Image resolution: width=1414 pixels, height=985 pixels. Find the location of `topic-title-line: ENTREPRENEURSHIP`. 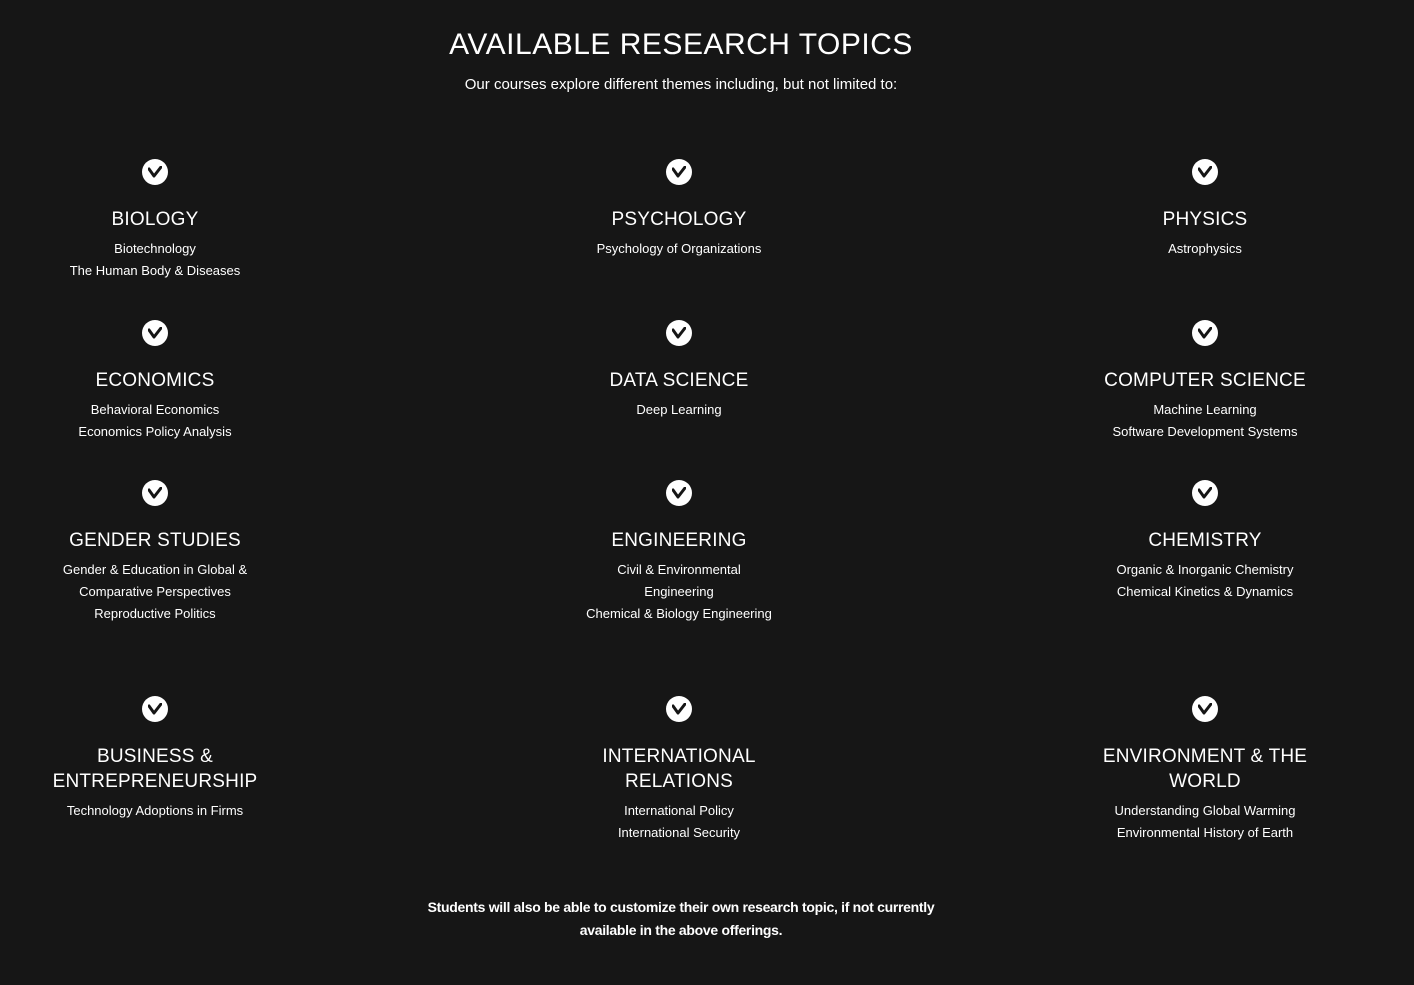

topic-title-line: ENTREPRENEURSHIP is located at coordinates (155, 781).